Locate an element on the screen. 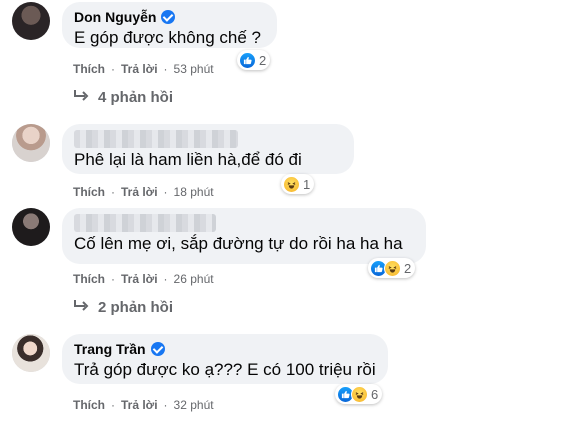  comment-bubble: Phê lại là ham liền hà,để đó đi is located at coordinates (208, 149).